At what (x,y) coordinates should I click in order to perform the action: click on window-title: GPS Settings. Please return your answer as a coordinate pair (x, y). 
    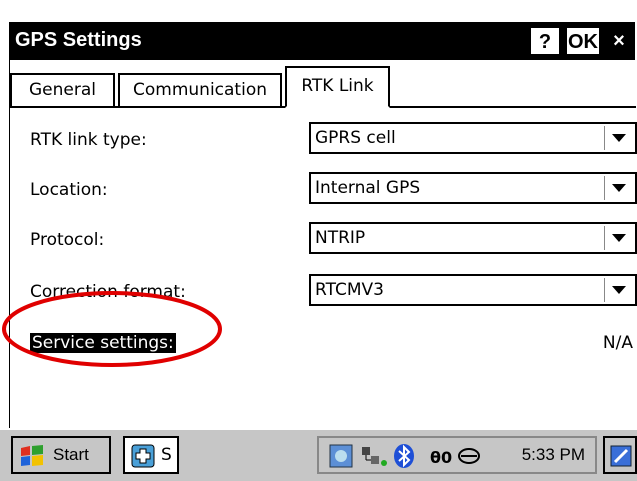
    Looking at the image, I should click on (78, 40).